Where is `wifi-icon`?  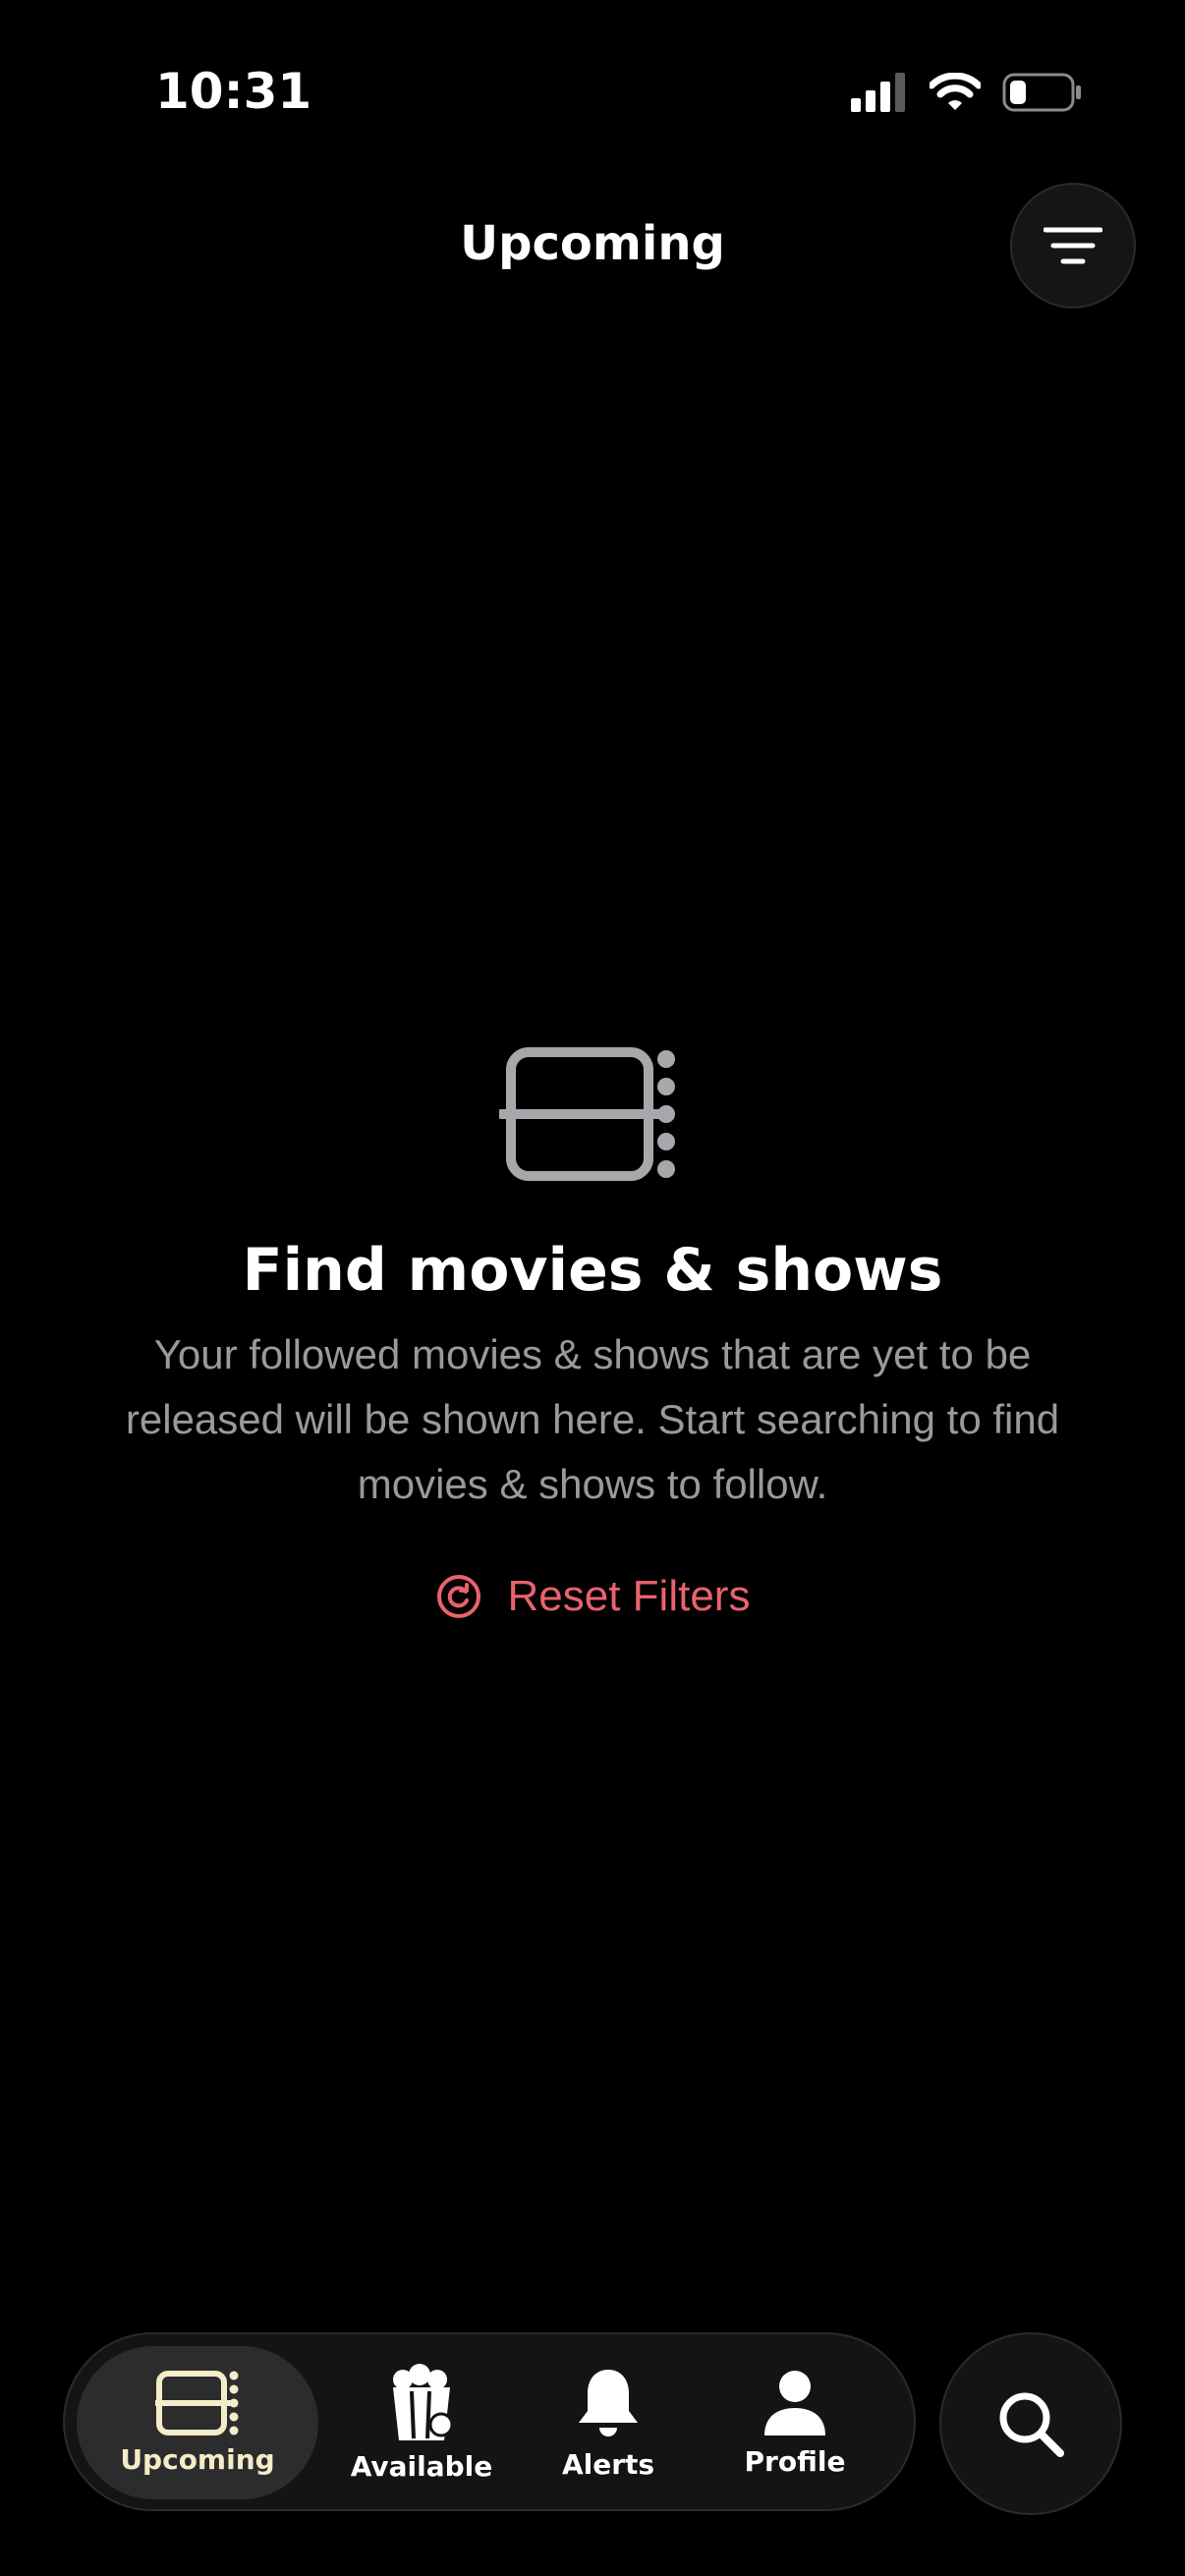 wifi-icon is located at coordinates (956, 91).